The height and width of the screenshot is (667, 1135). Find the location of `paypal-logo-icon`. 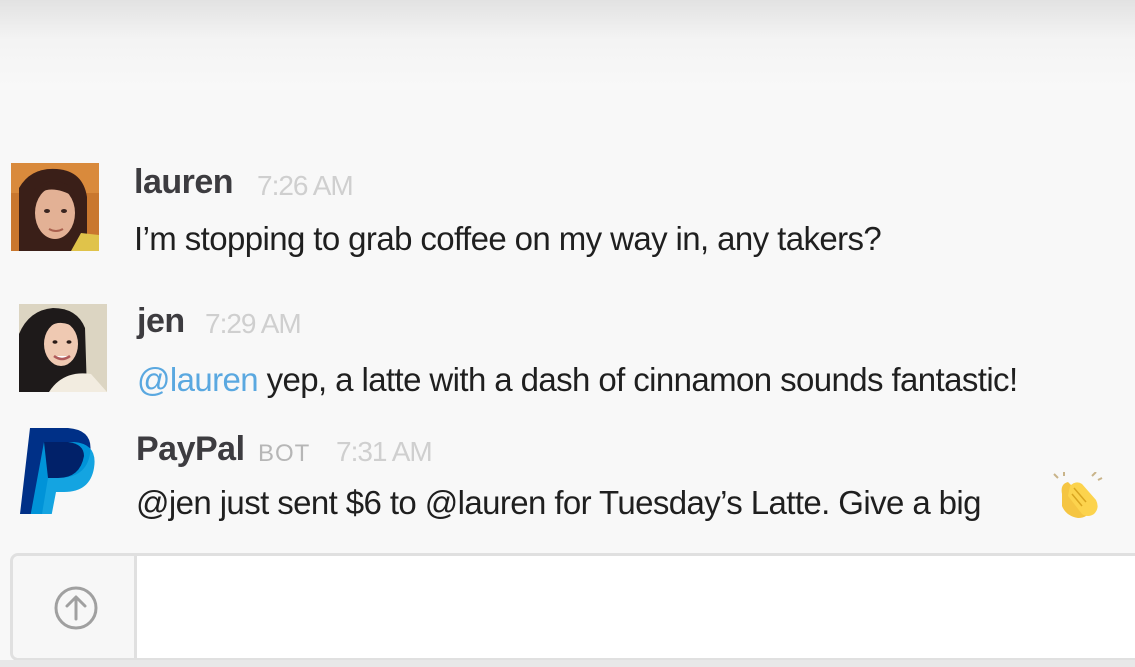

paypal-logo-icon is located at coordinates (60, 470).